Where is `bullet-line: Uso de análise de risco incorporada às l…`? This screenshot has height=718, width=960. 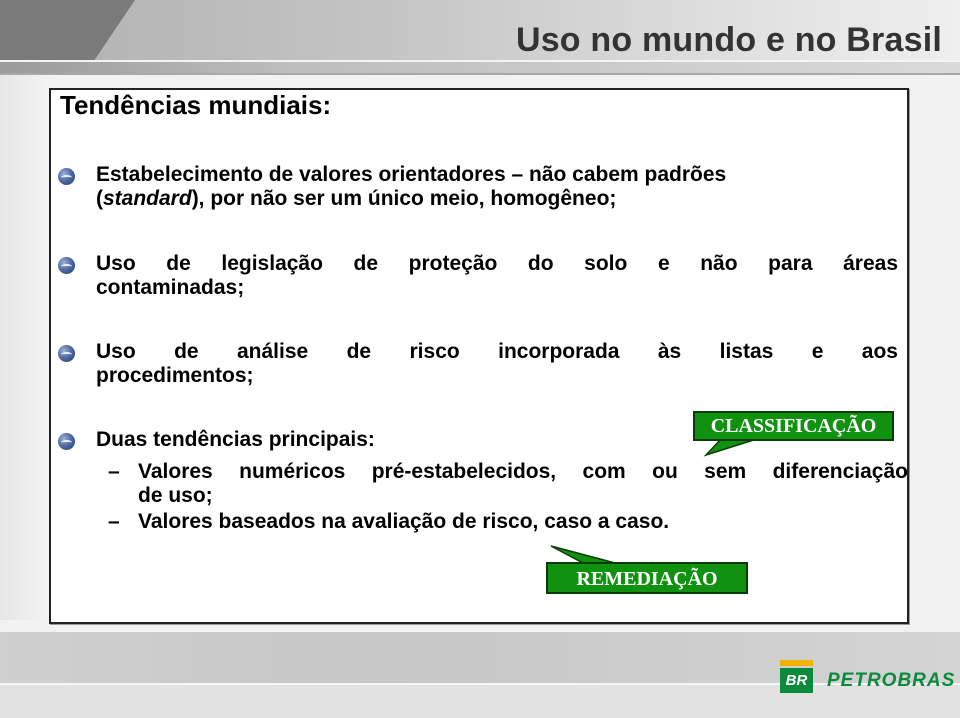
bullet-line: Uso de análise de risco incorporada às l… is located at coordinates (497, 351).